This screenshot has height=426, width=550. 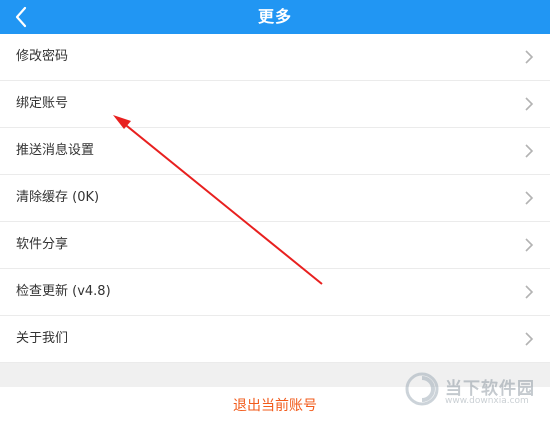 I want to click on menu-item-bind-account: 绑定账号, so click(x=275, y=104).